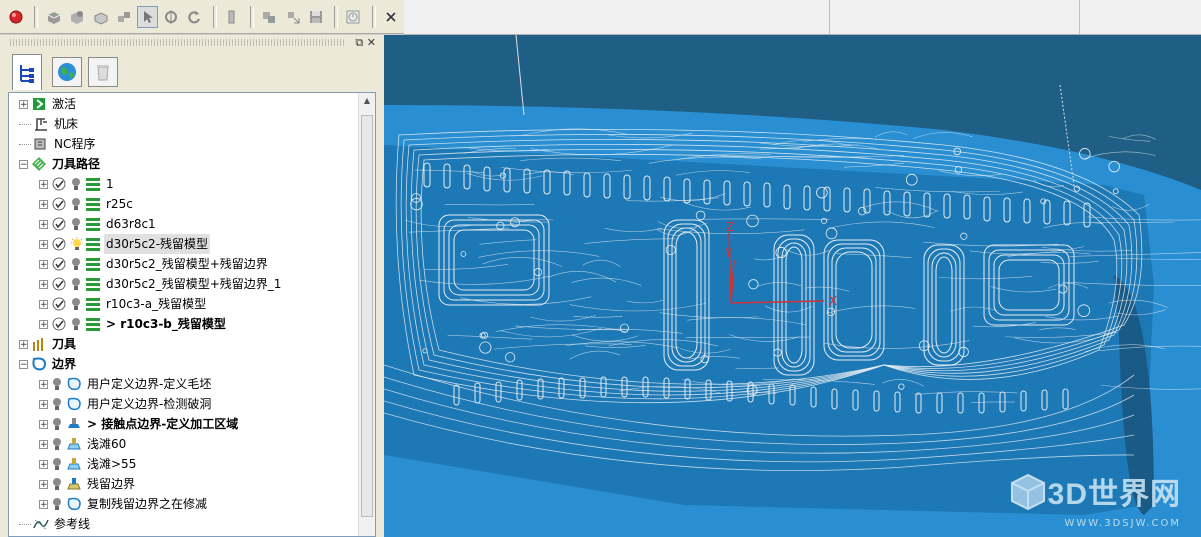 This screenshot has width=1201, height=537. What do you see at coordinates (64, 344) in the screenshot?
I see `tree-item-label: 刀具` at bounding box center [64, 344].